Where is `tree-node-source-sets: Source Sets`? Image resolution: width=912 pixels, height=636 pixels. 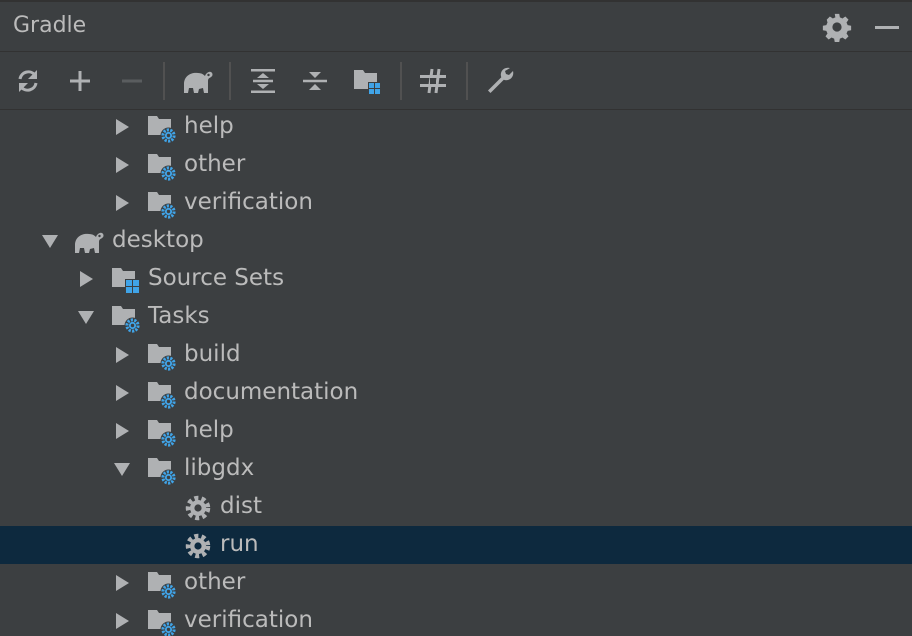
tree-node-source-sets: Source Sets is located at coordinates (456, 279).